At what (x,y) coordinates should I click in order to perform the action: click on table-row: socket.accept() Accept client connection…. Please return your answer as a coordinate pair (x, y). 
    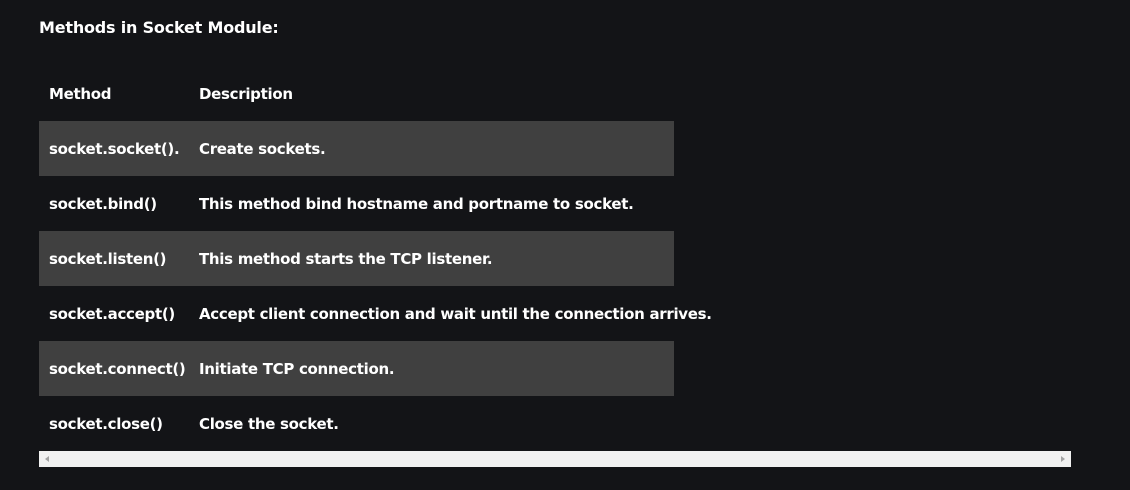
    Looking at the image, I should click on (375, 313).